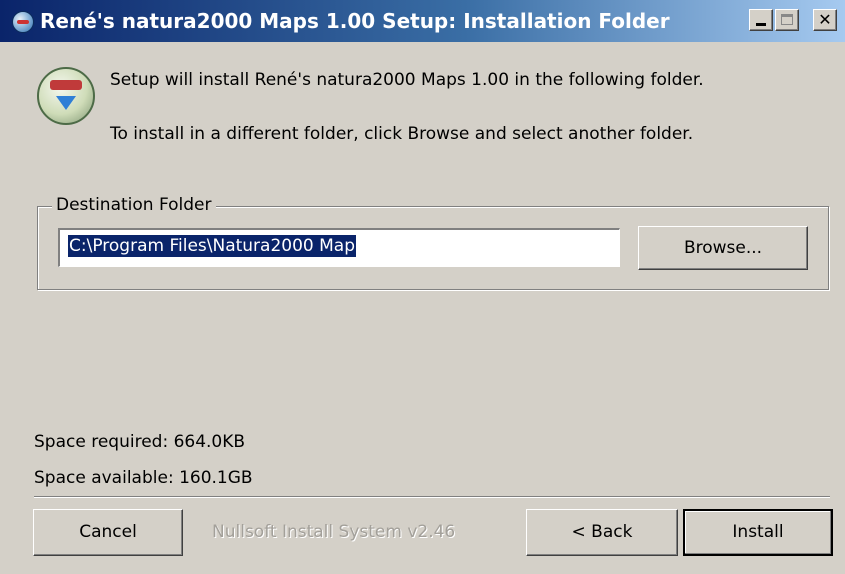  Describe the element at coordinates (761, 24) in the screenshot. I see `minimize-icon` at that location.